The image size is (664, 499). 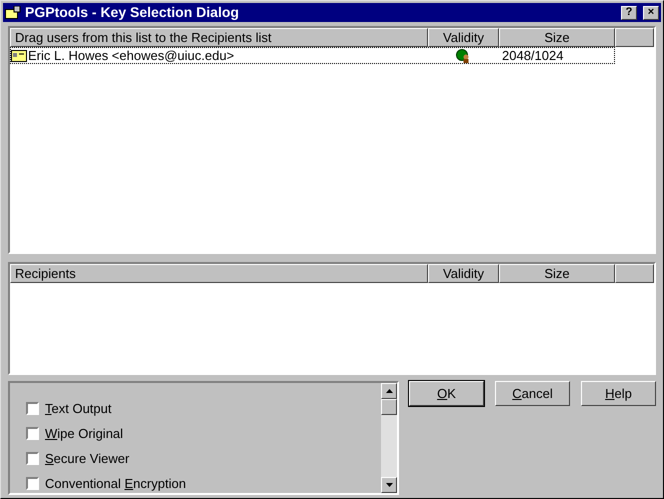 I want to click on help-button: ?, so click(x=629, y=13).